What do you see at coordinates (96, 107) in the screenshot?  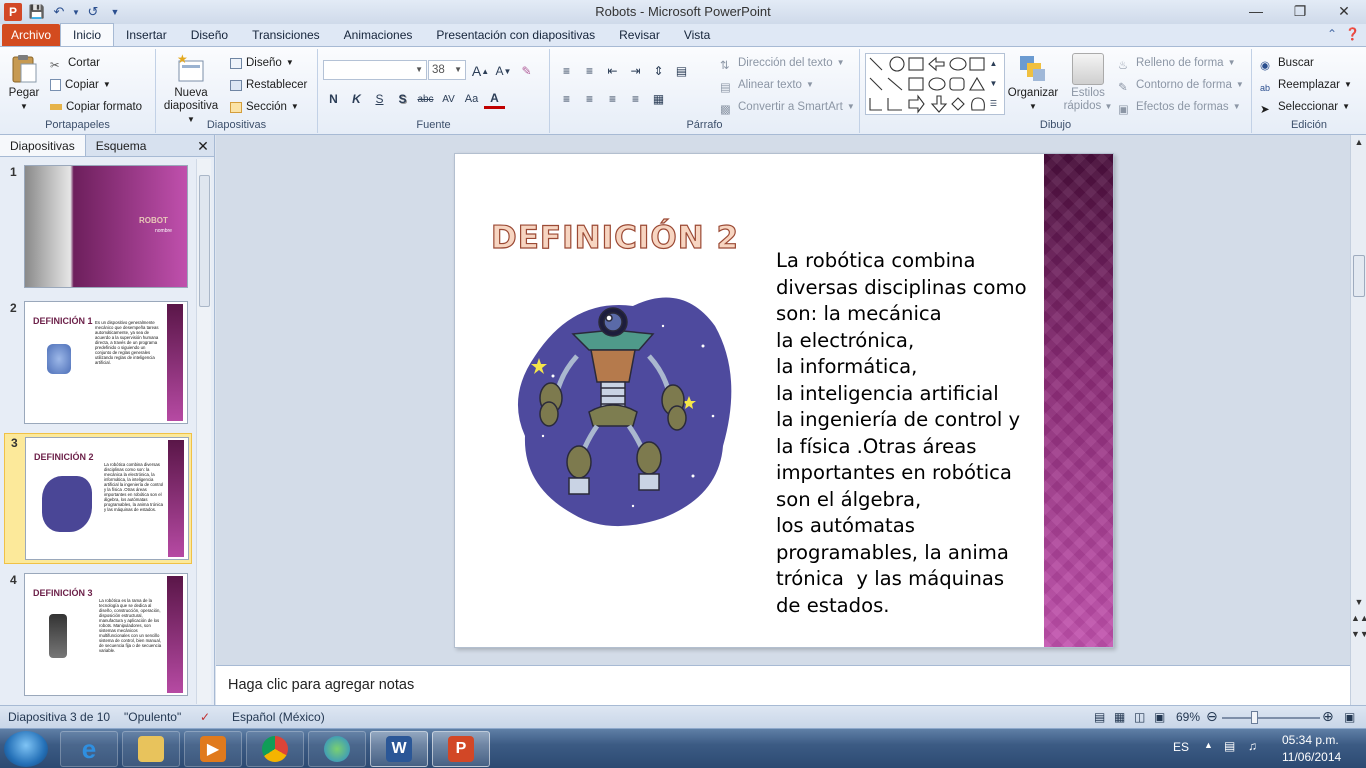 I see `format-painter-button: Copiar formato` at bounding box center [96, 107].